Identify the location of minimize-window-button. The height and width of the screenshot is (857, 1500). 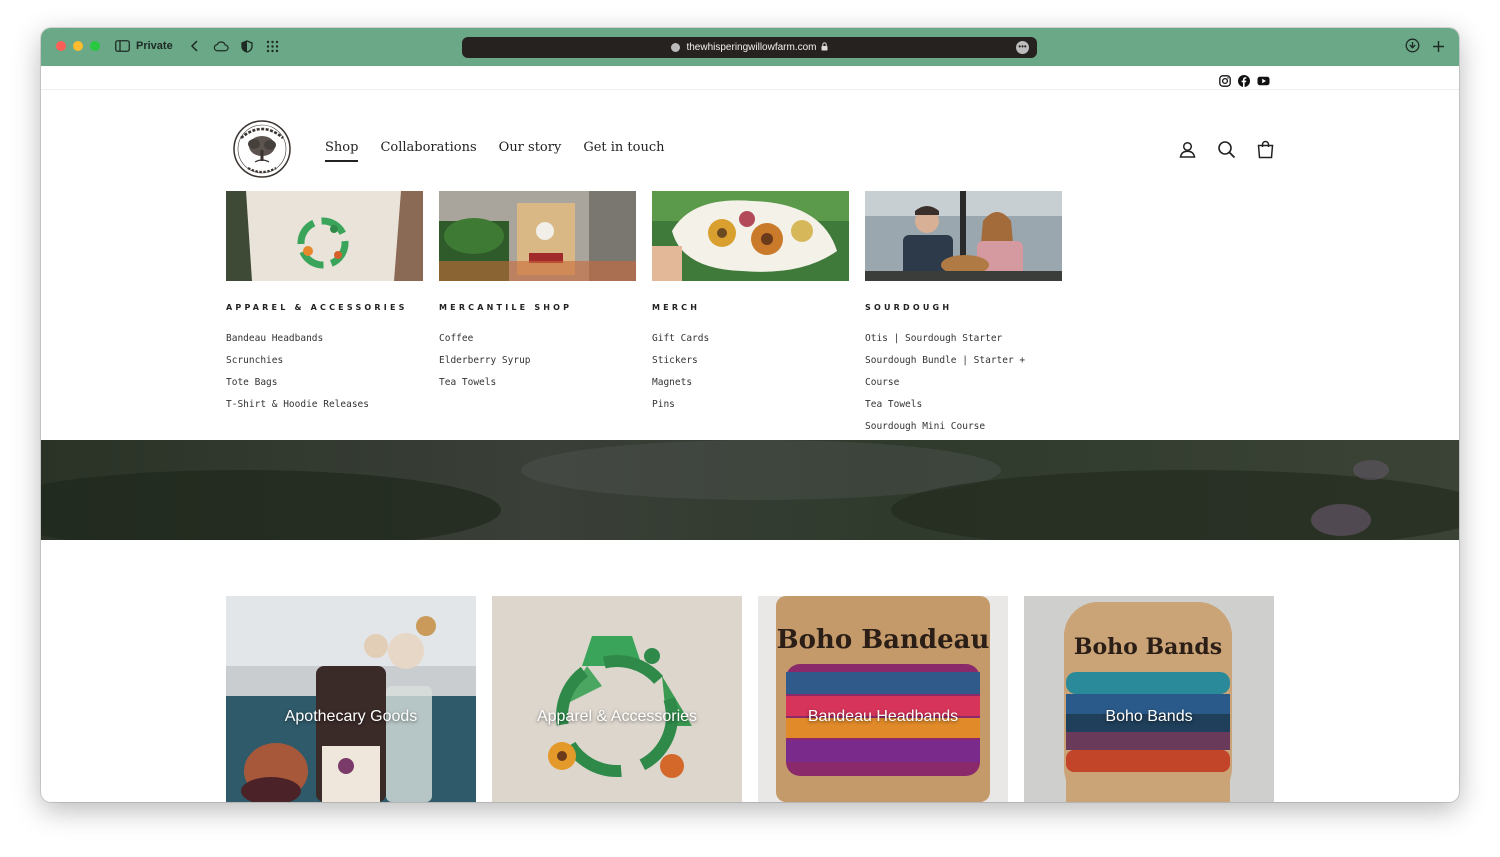
(78, 46).